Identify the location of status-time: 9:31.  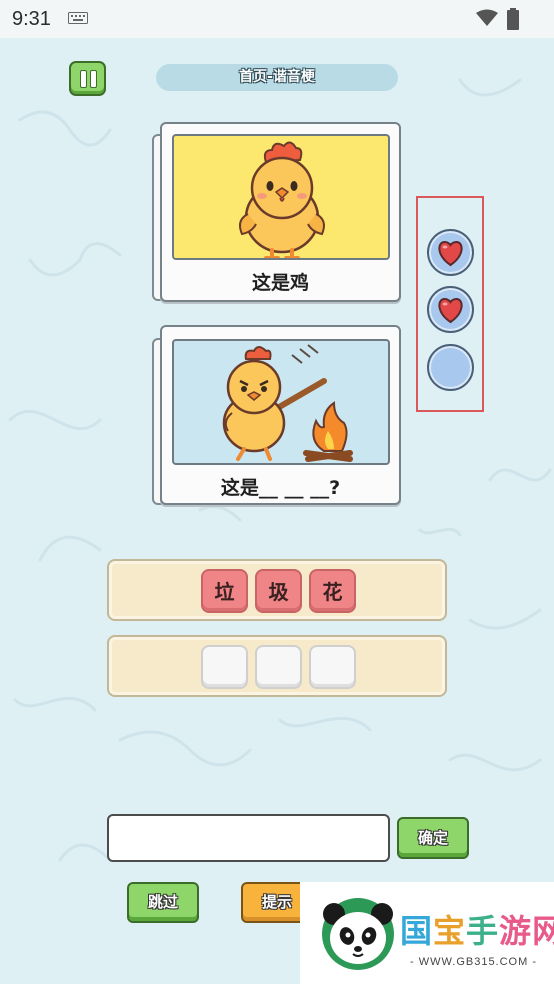
(31, 19).